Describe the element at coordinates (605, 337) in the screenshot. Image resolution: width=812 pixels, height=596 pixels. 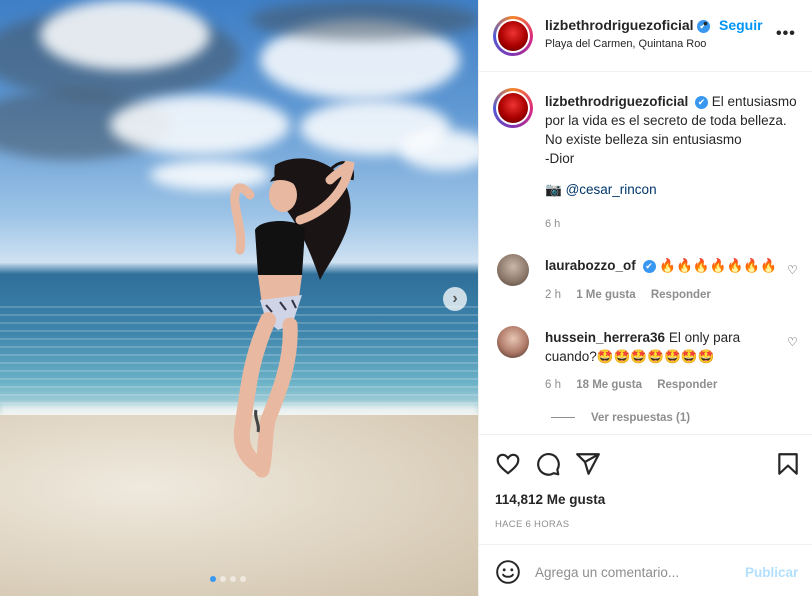
I see `comment-username: hussein_herrera36` at that location.